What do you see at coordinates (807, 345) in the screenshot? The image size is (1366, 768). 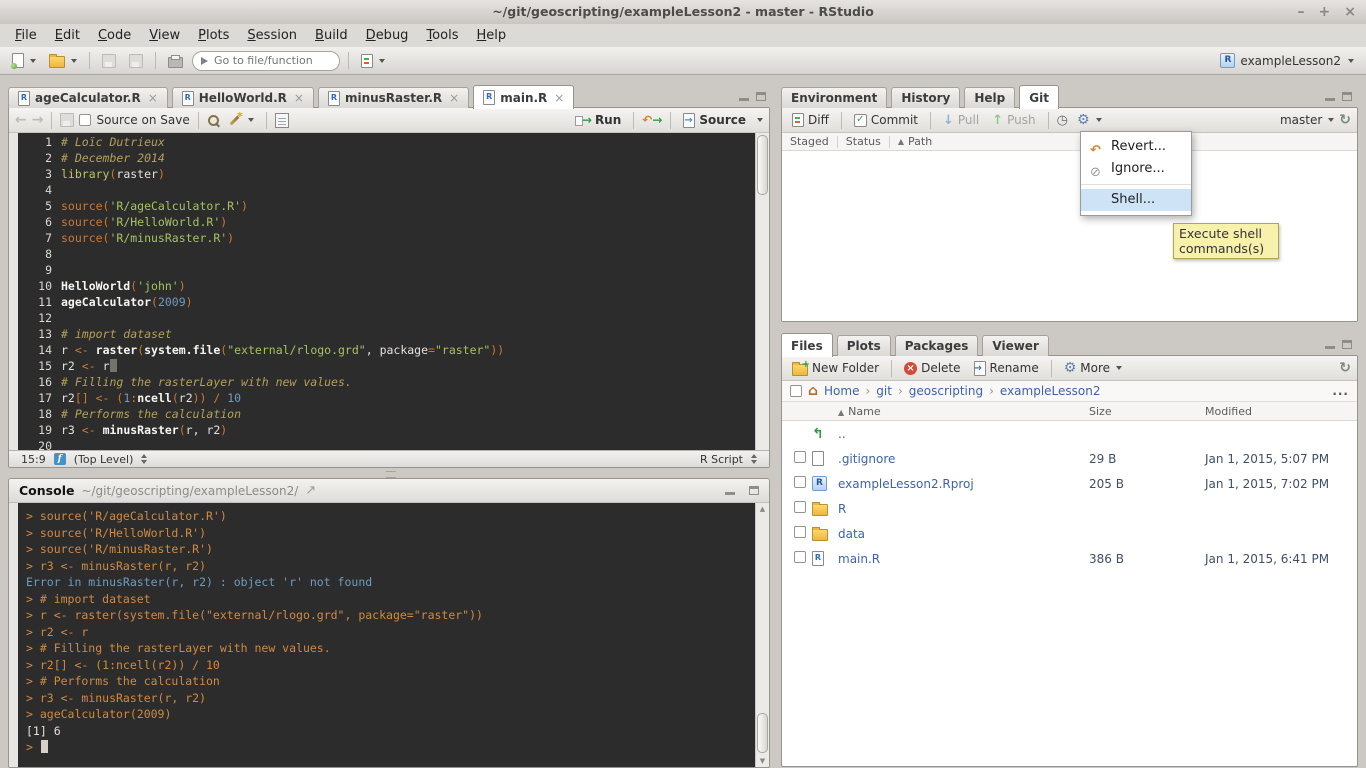 I see `tab-files: Files` at bounding box center [807, 345].